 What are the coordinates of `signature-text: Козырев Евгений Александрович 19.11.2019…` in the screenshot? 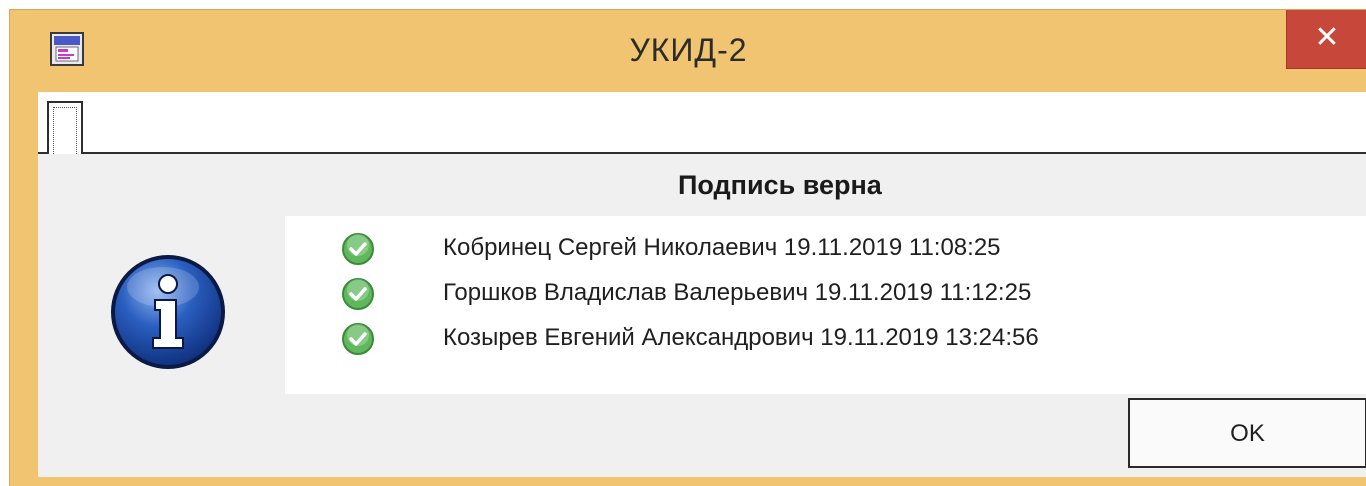 It's located at (741, 337).